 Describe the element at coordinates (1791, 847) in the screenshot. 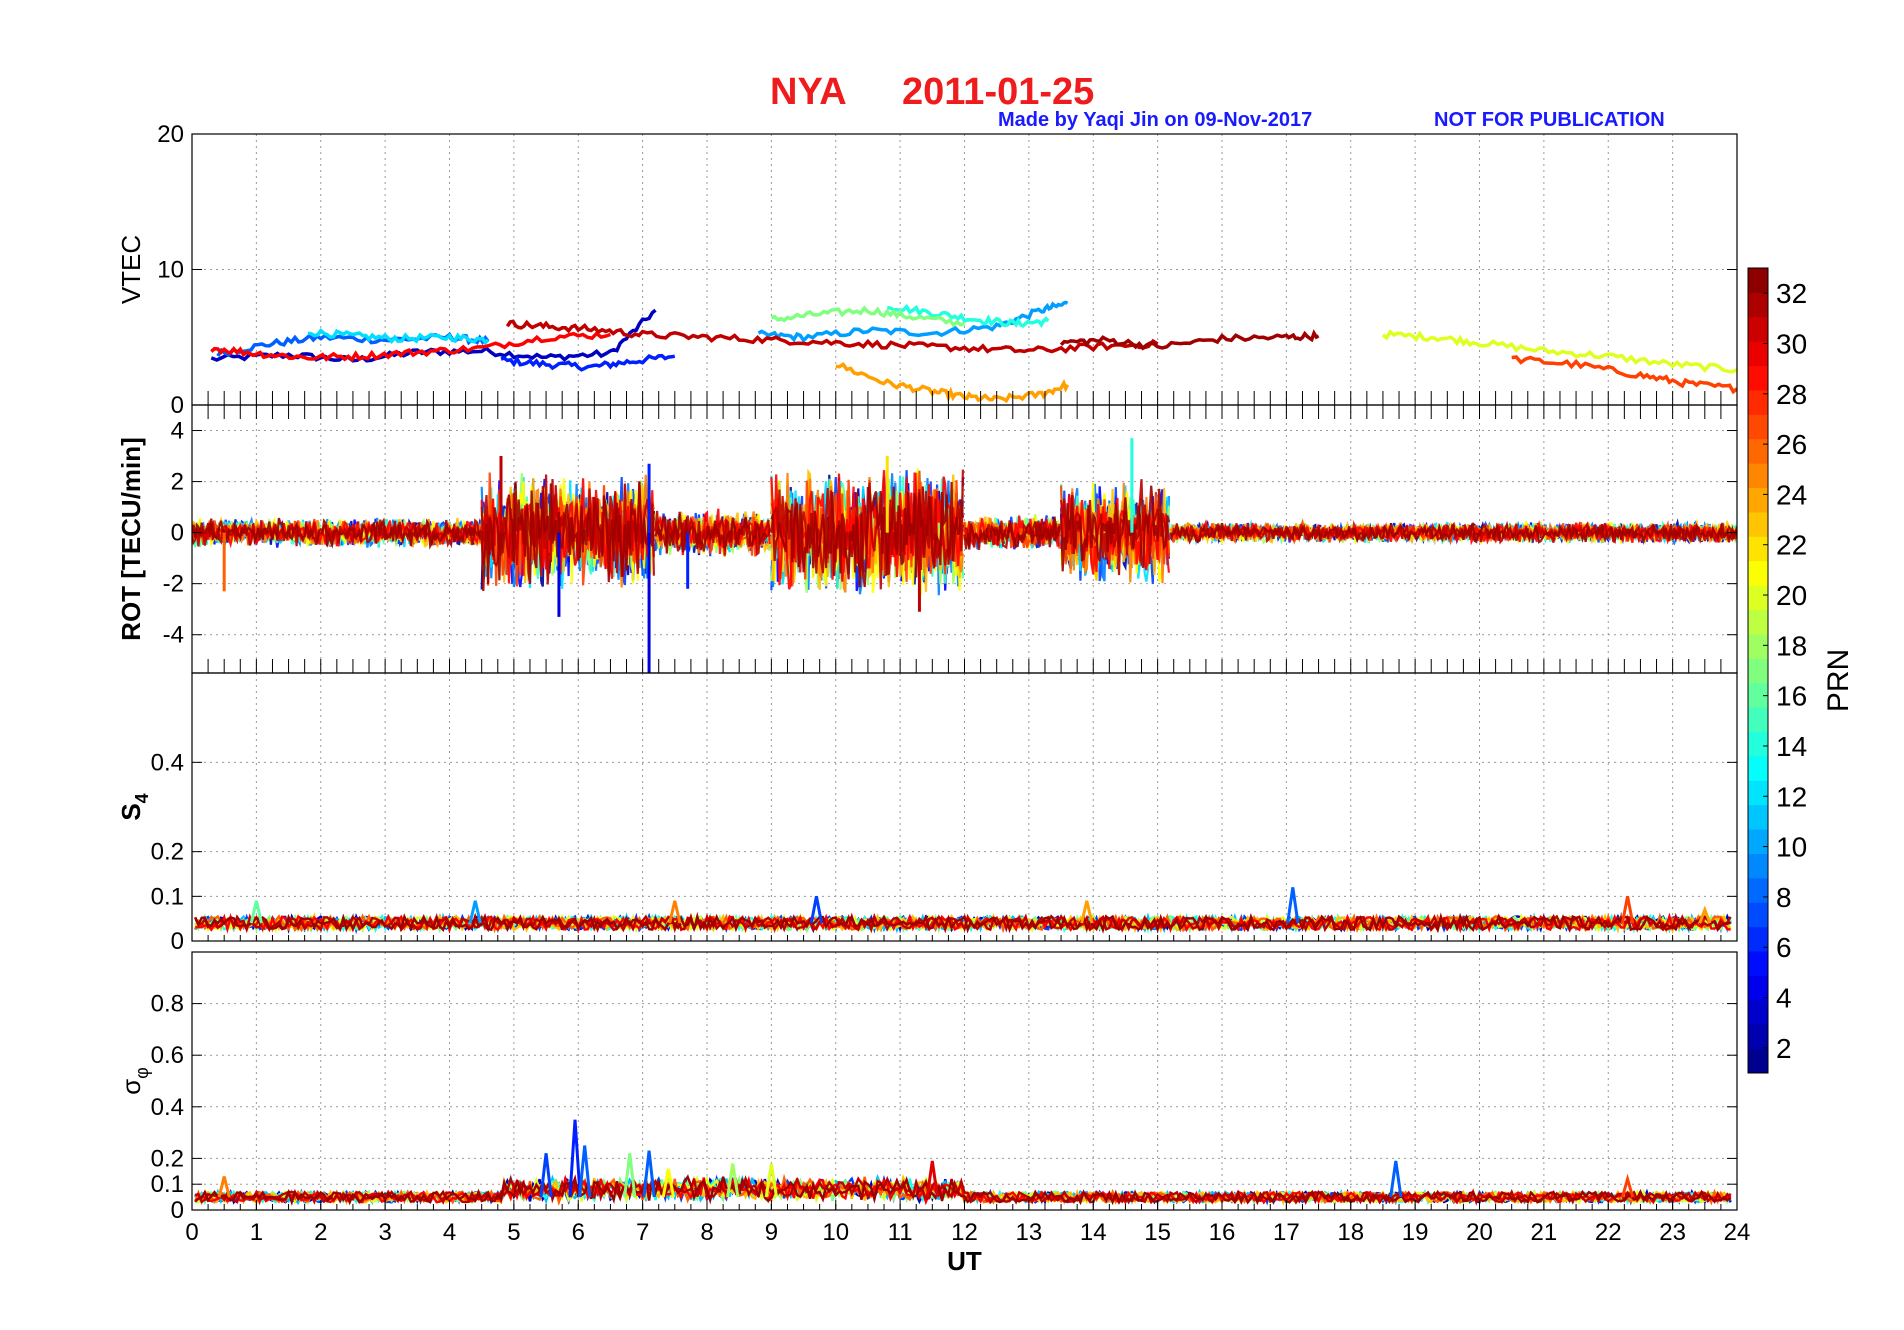

I see `colorbar-tick-label: 10` at that location.